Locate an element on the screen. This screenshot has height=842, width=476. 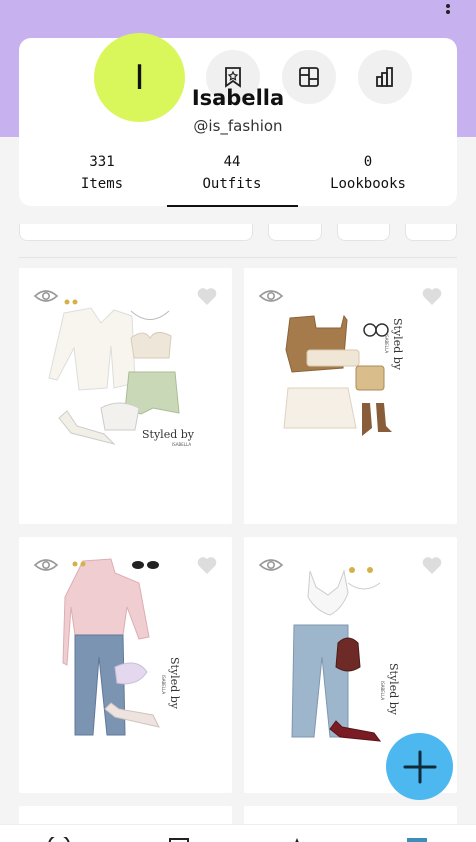
outfits-count: 44 is located at coordinates (232, 162).